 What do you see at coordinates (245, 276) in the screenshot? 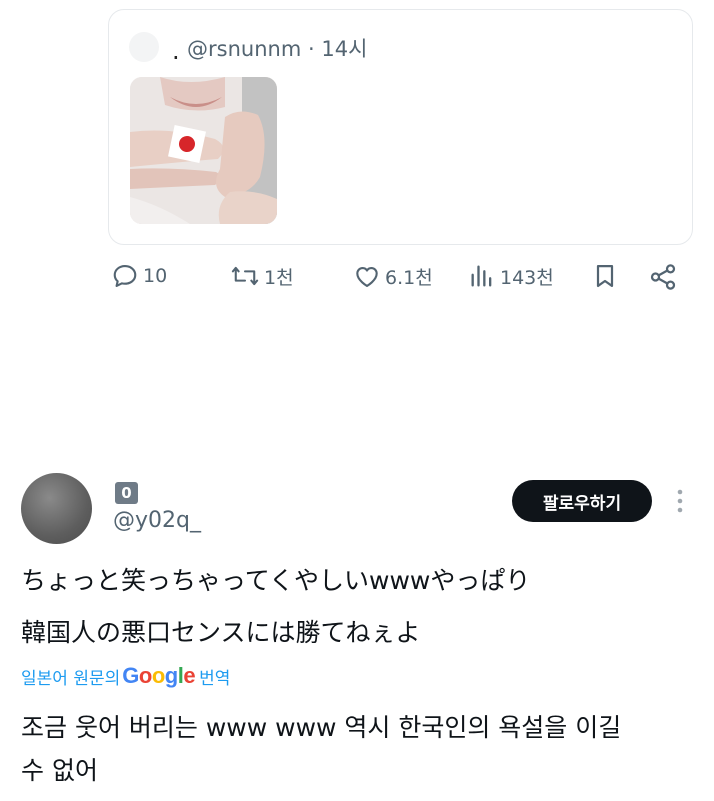
I see `repost-icon` at bounding box center [245, 276].